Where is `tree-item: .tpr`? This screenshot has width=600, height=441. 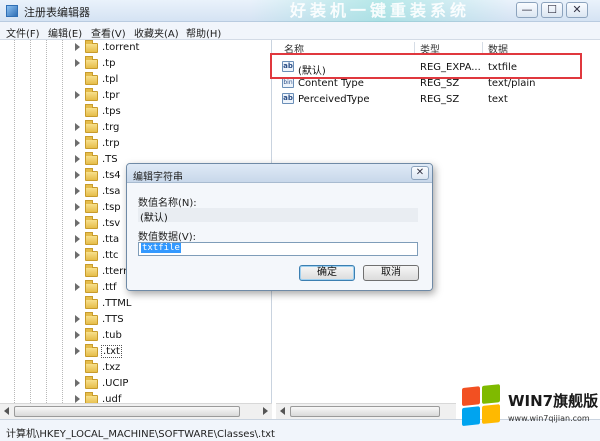
tree-item: .tpr is located at coordinates (170, 96).